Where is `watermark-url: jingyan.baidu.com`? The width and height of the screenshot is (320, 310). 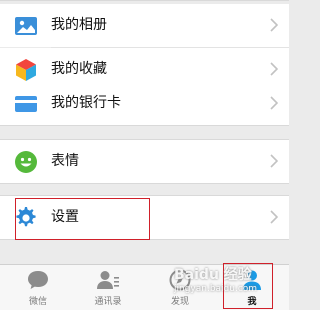
watermark-url: jingyan.baidu.com is located at coordinates (216, 289).